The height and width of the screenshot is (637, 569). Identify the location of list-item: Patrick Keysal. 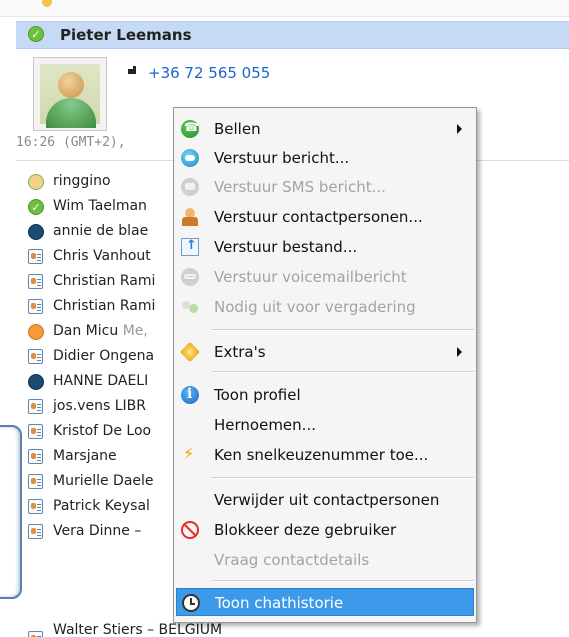
(108, 507).